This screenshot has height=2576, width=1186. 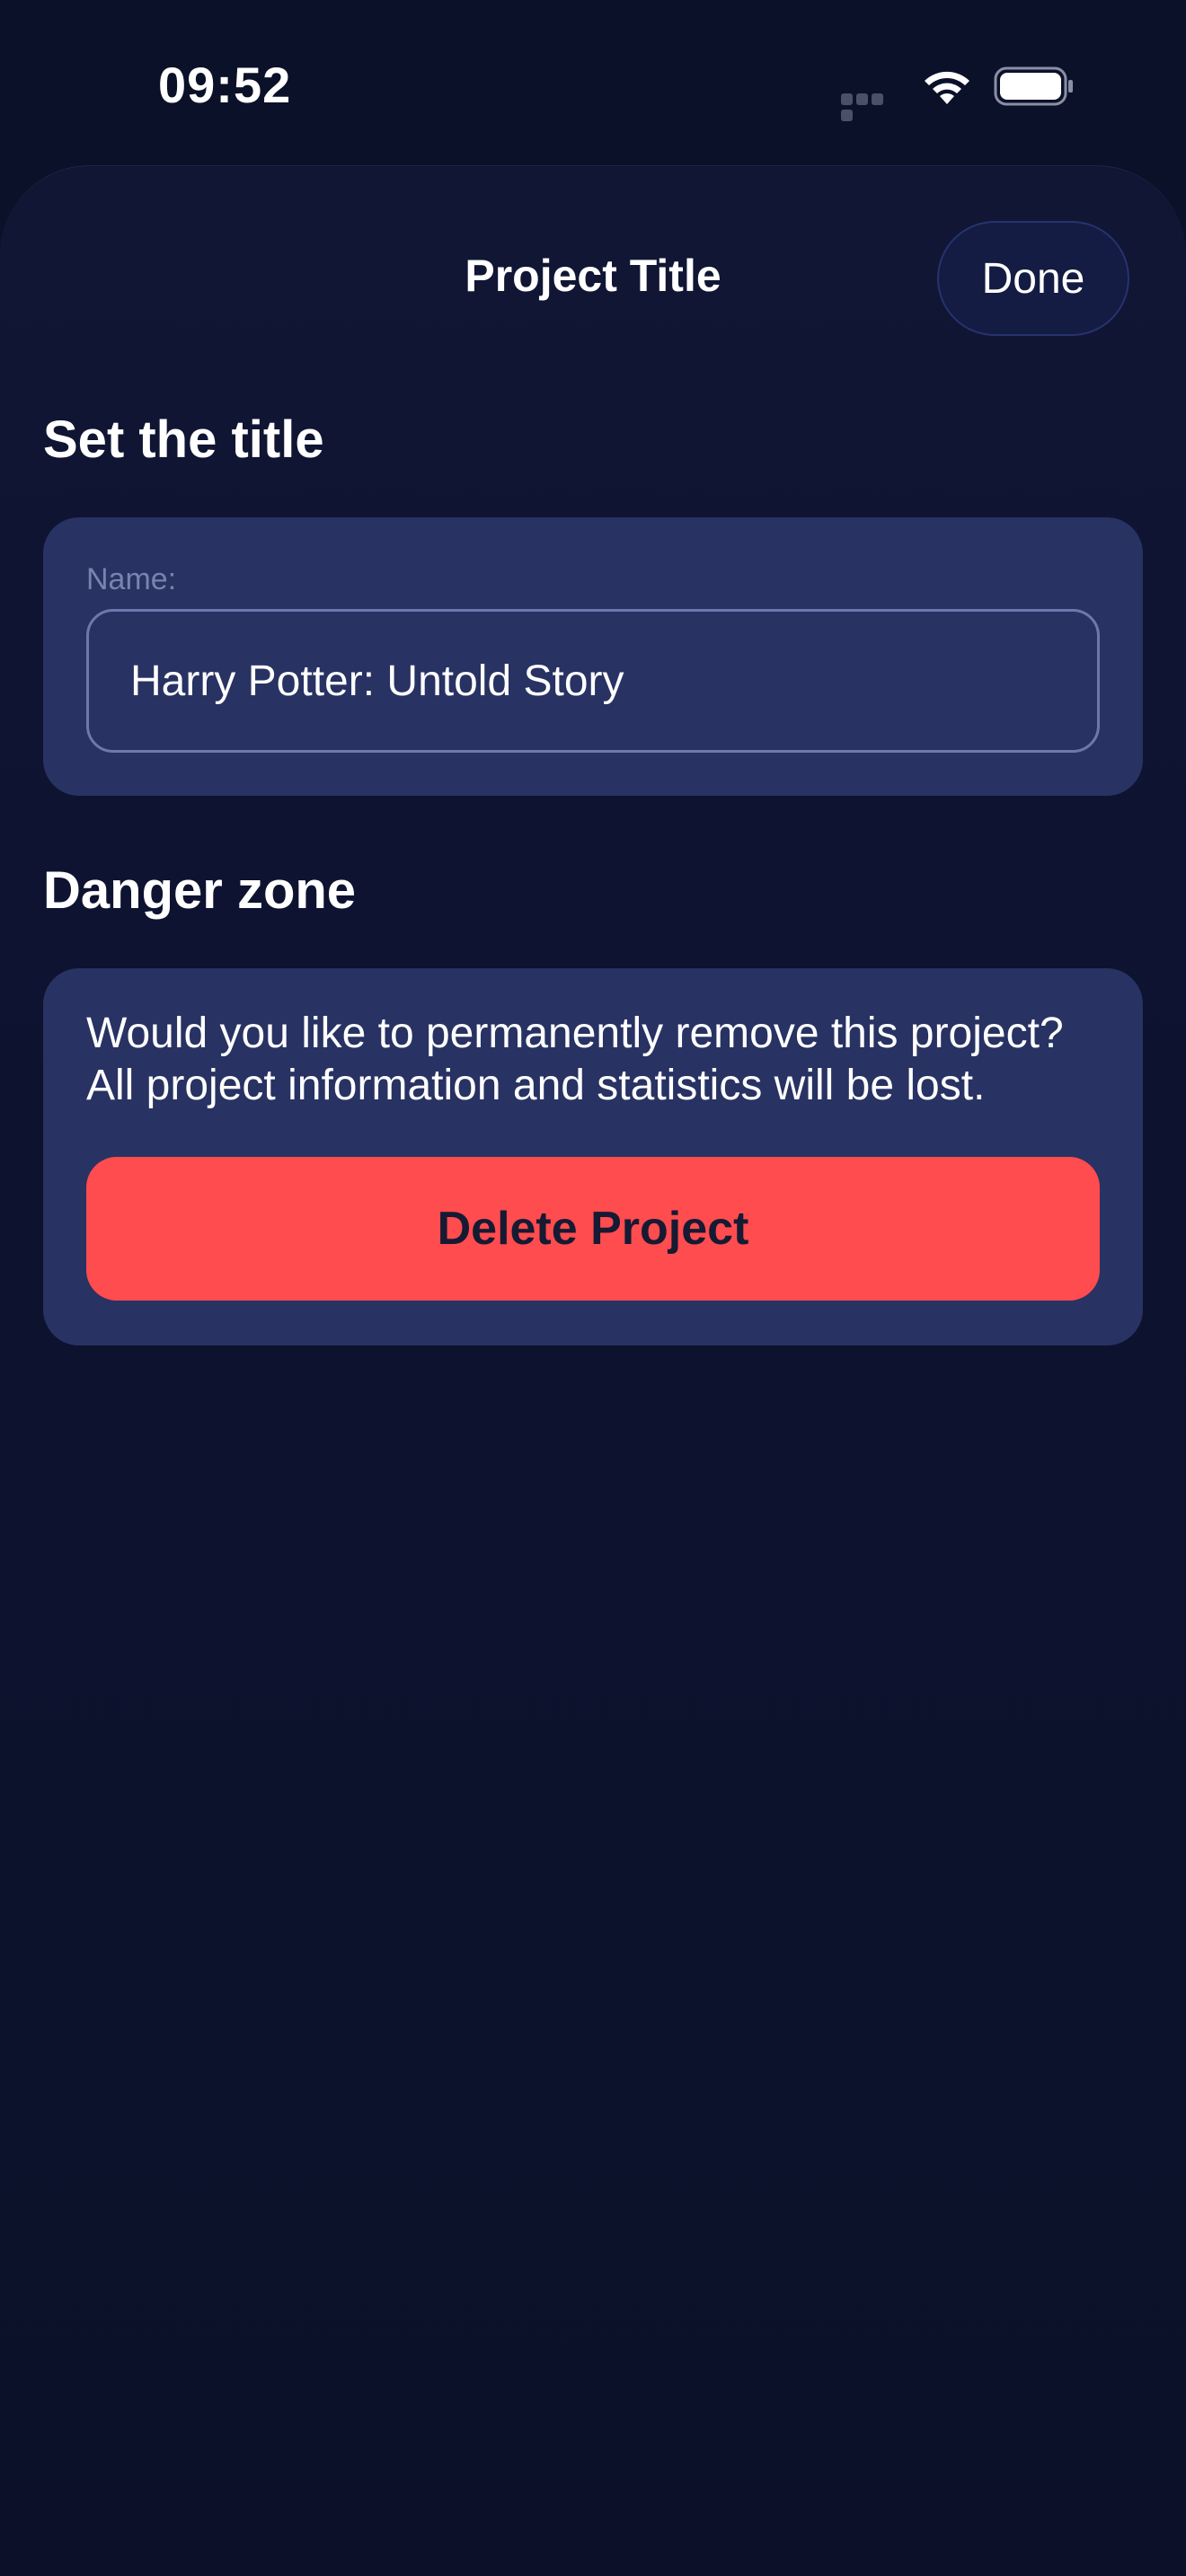 What do you see at coordinates (593, 85) in the screenshot?
I see `status-bar: 09:52` at bounding box center [593, 85].